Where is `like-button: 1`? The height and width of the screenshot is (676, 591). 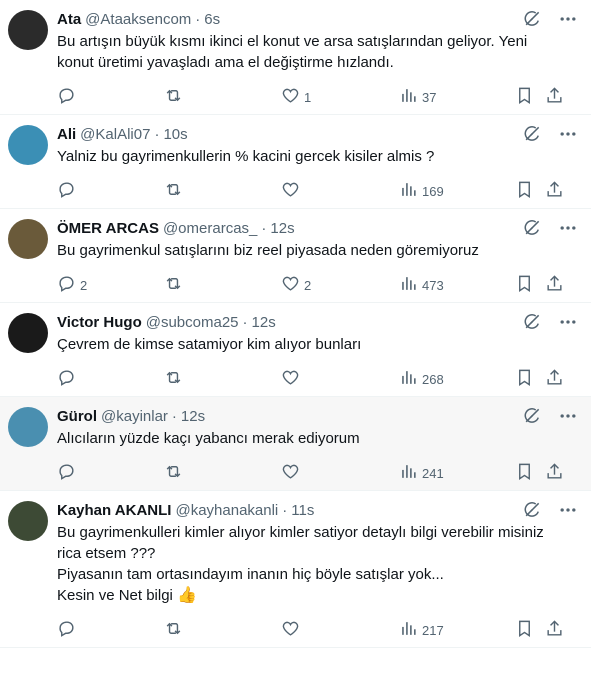 like-button: 1 is located at coordinates (296, 97).